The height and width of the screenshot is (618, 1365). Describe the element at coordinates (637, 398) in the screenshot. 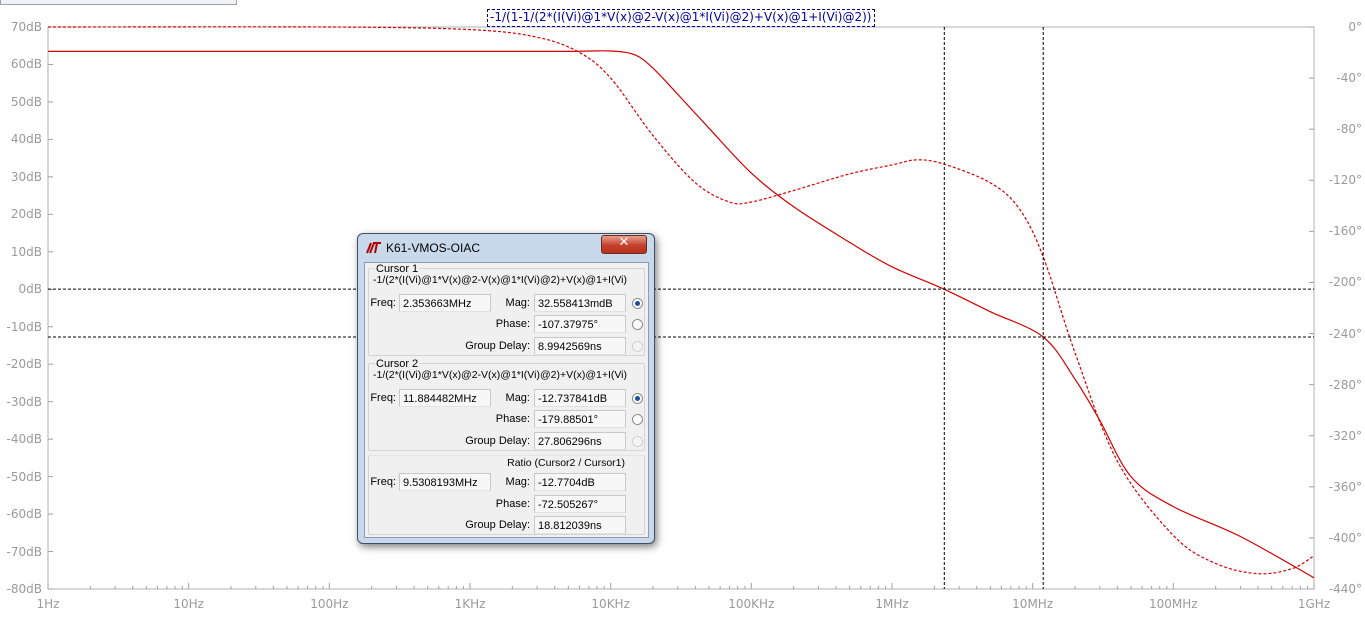

I see `cursor2-mag-radio` at that location.